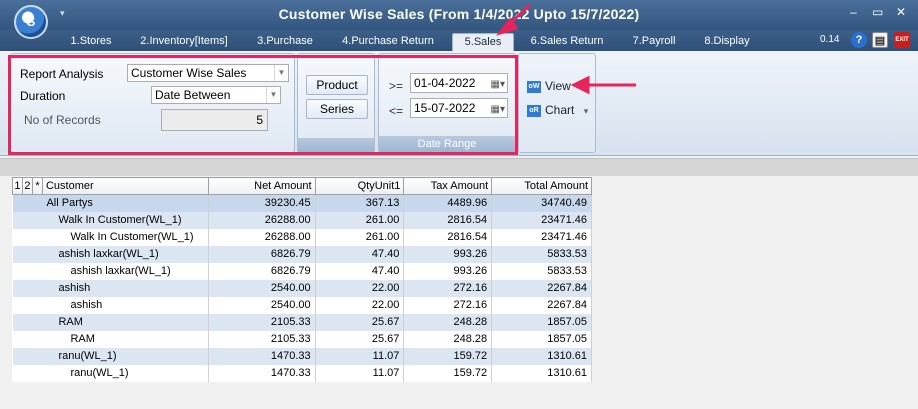 Image resolution: width=918 pixels, height=409 pixels. Describe the element at coordinates (483, 42) in the screenshot. I see `tab-sales: 5.Sales` at that location.